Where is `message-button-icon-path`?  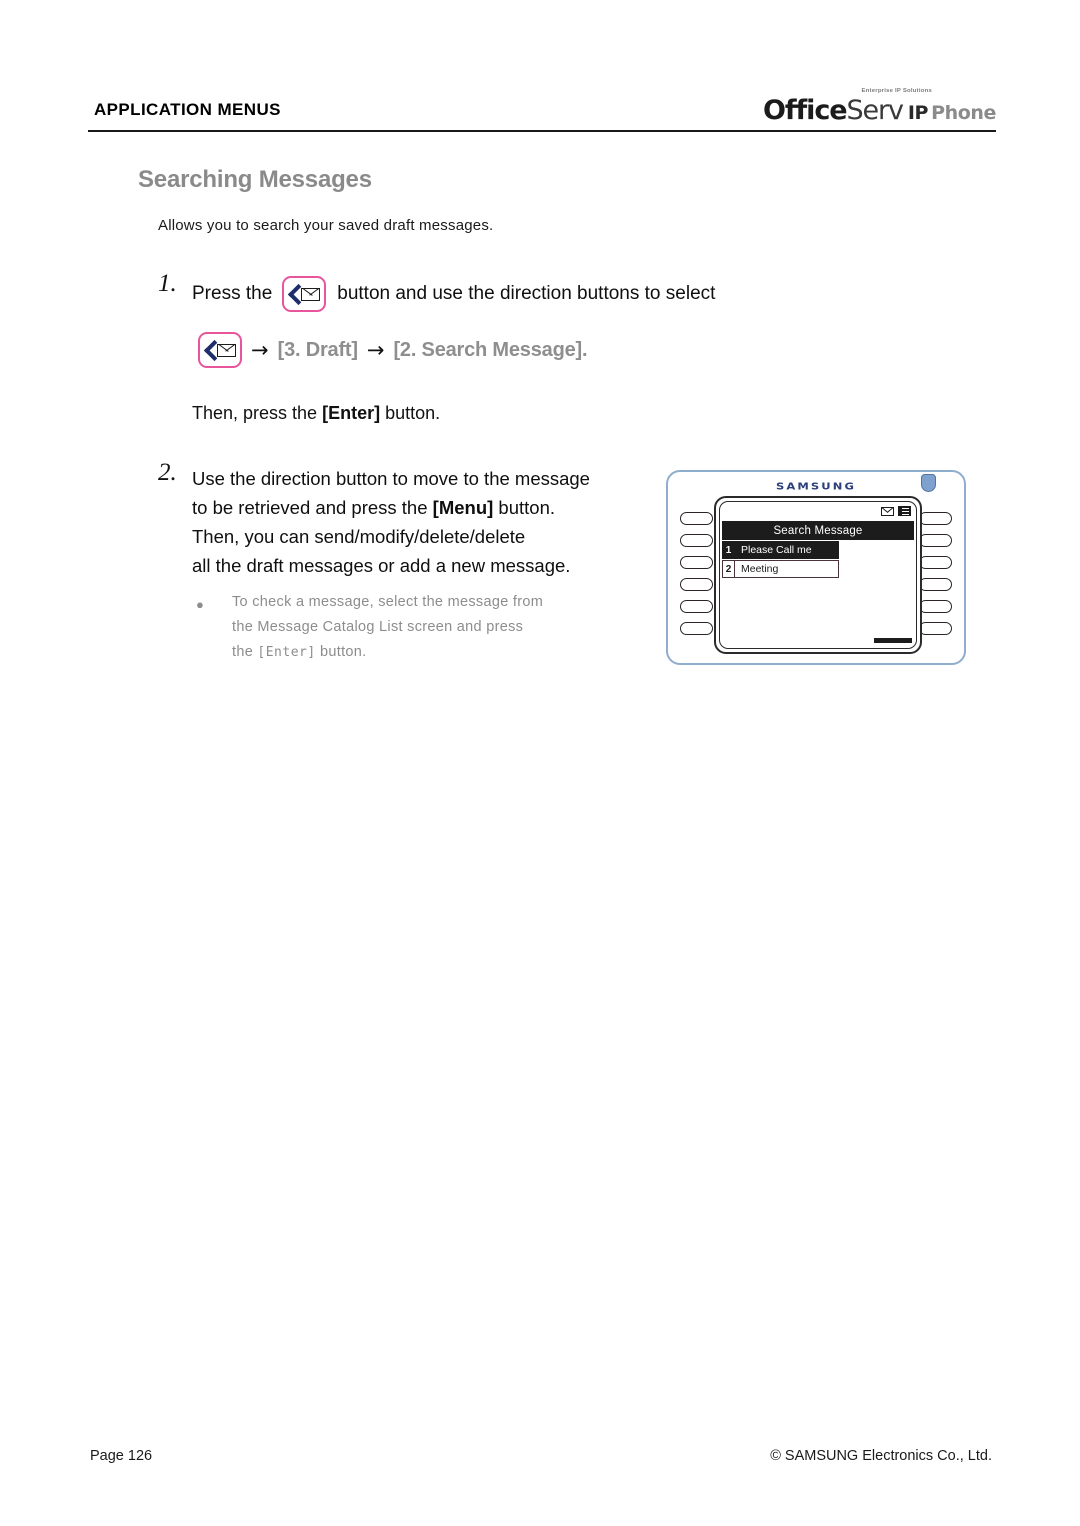
message-button-icon-path is located at coordinates (220, 350).